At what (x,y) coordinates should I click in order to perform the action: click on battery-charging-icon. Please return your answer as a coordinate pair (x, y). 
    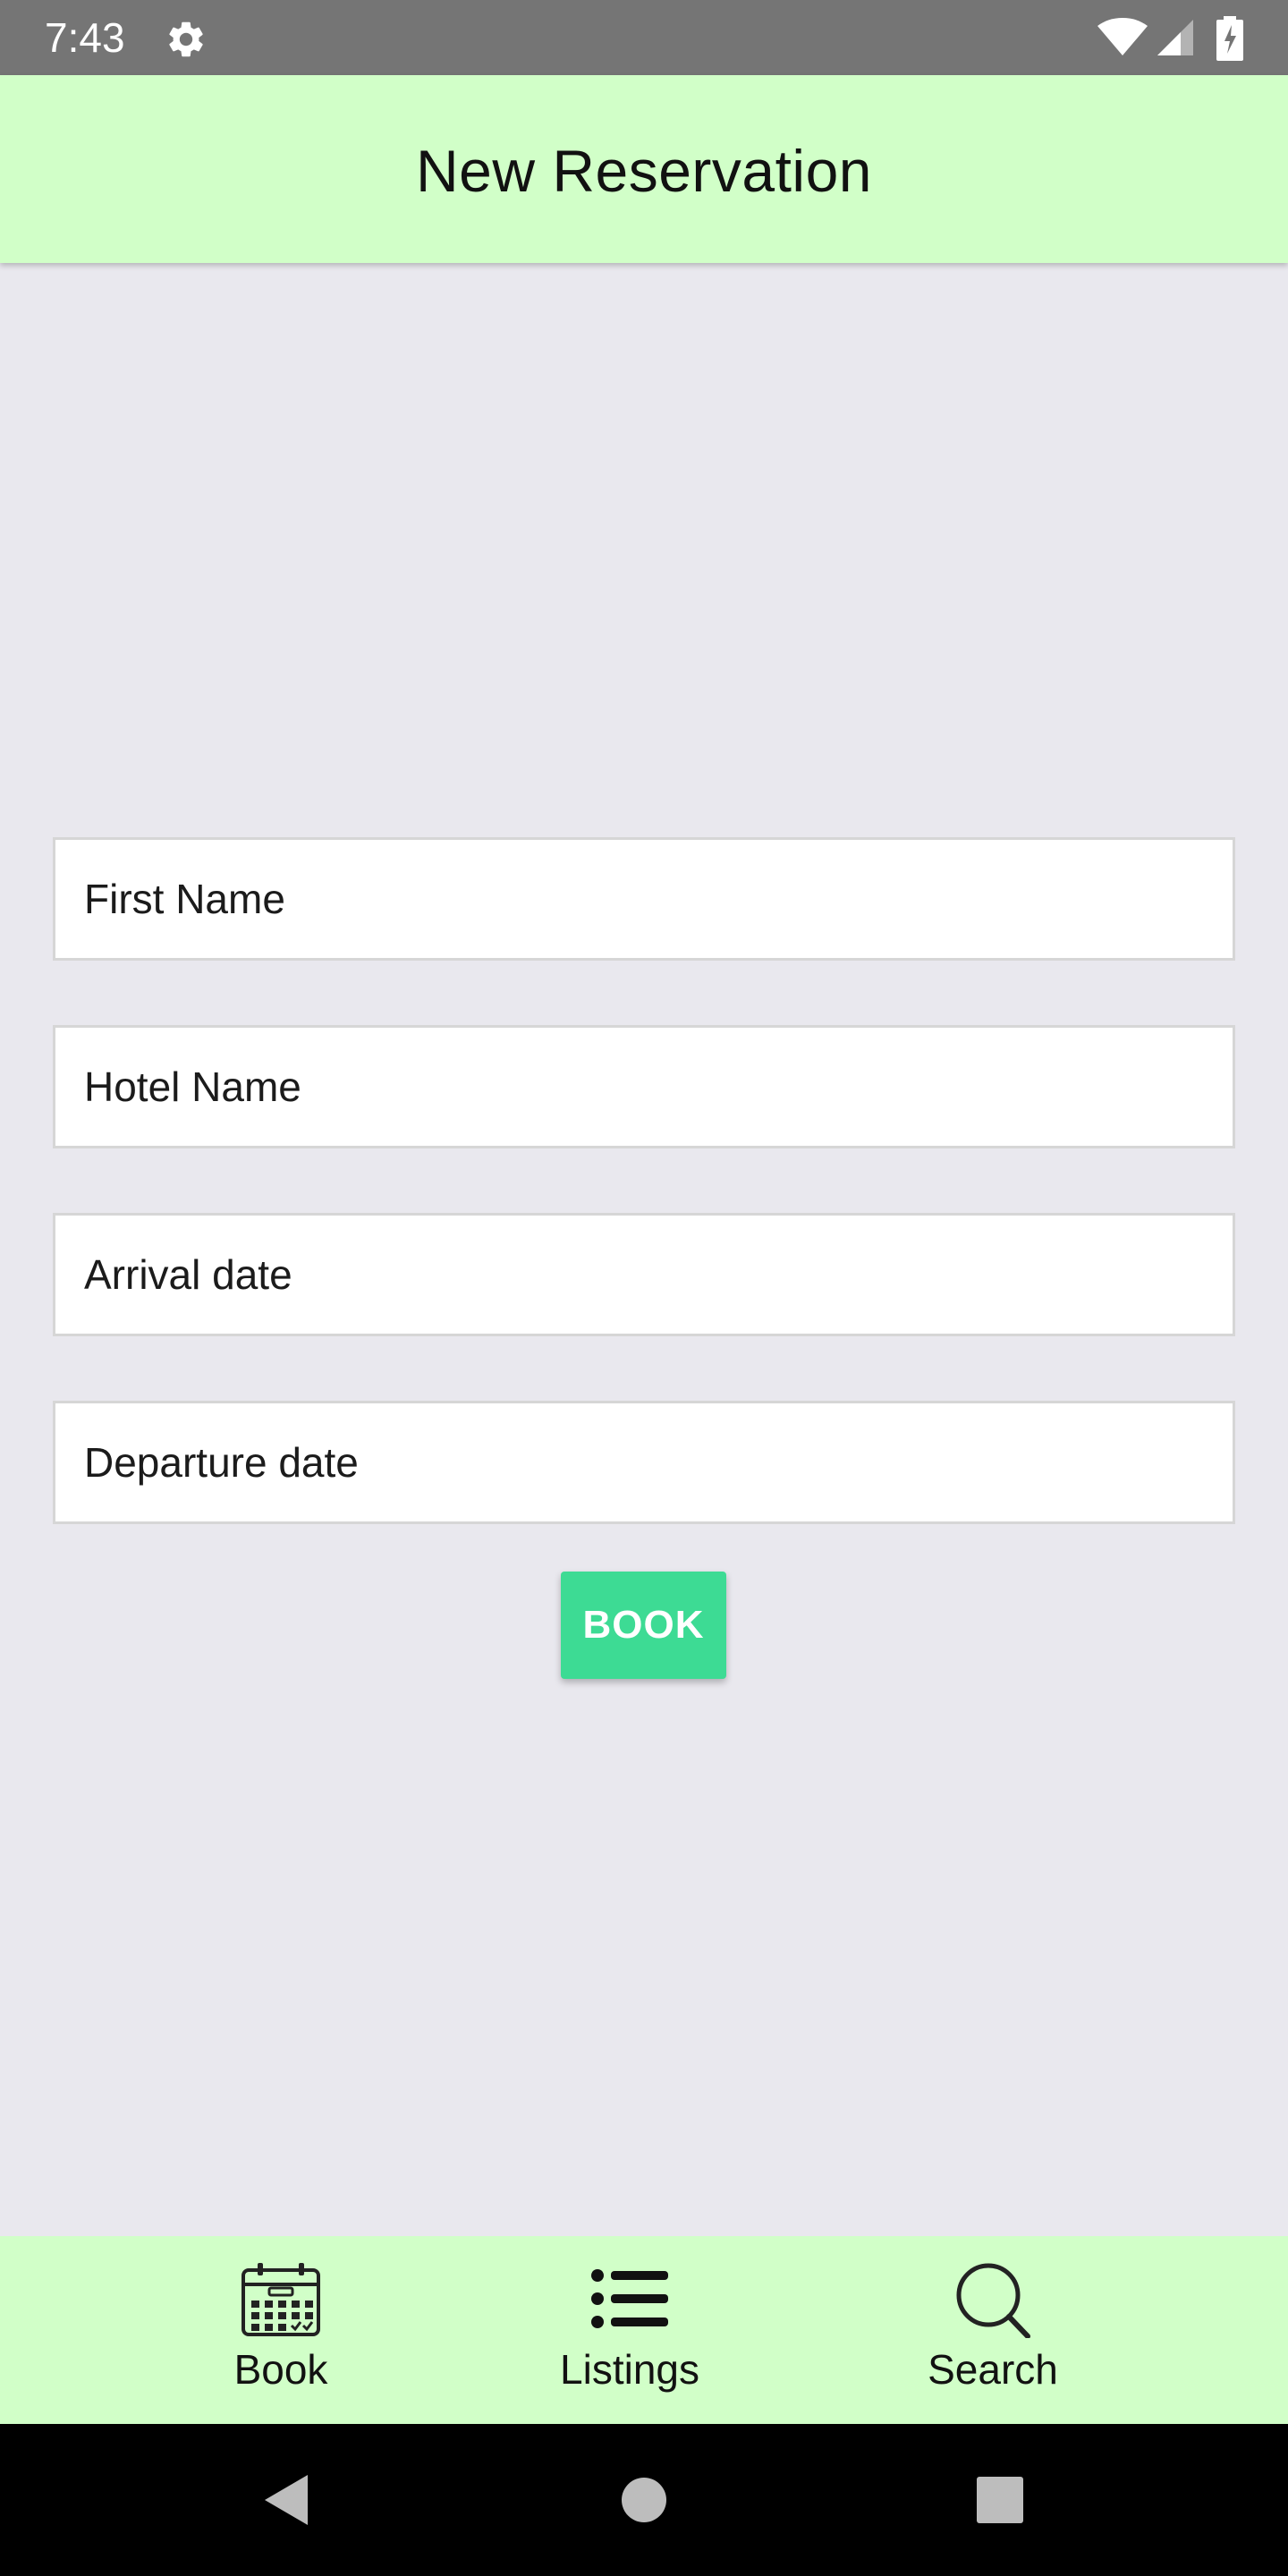
    Looking at the image, I should click on (1229, 38).